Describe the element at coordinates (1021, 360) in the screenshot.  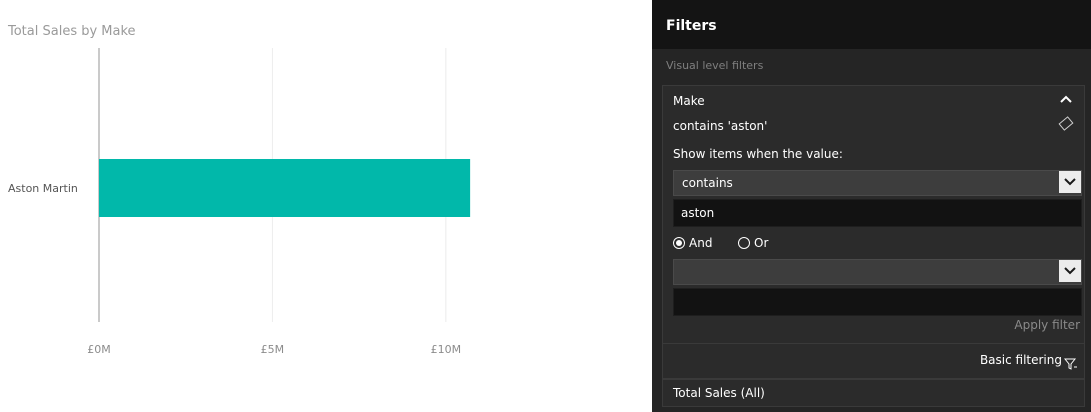
I see `basic-filtering-link: Basic filtering` at that location.